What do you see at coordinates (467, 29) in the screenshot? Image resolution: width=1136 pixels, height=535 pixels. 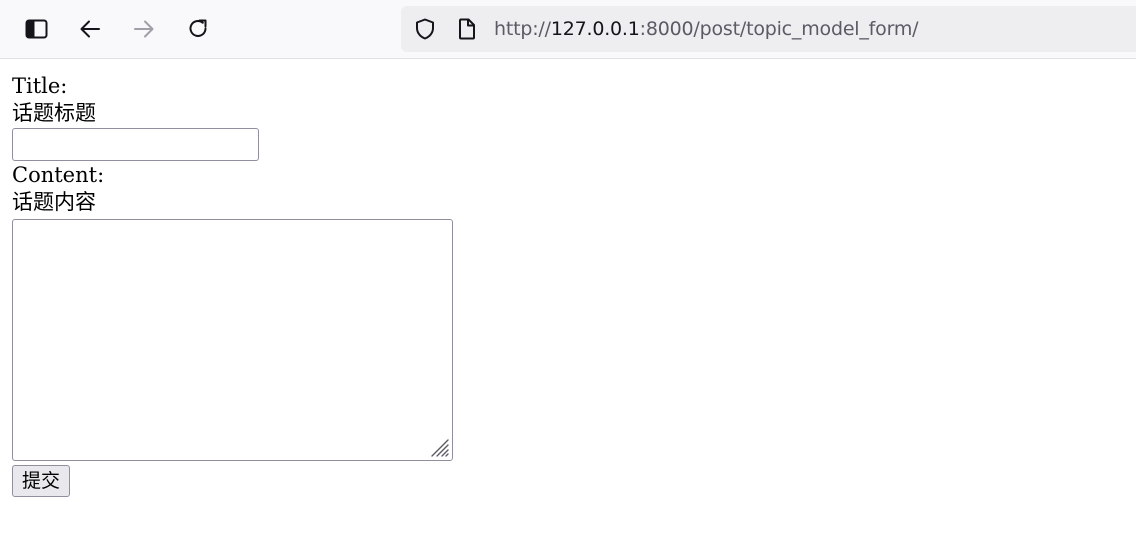 I see `page-icon` at bounding box center [467, 29].